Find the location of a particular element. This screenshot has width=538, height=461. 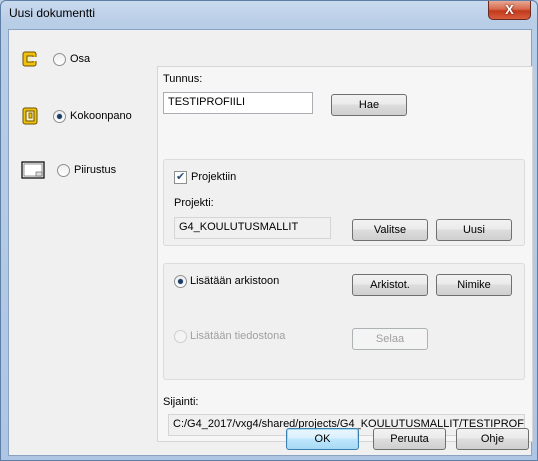

hae-button: Hae is located at coordinates (369, 105).